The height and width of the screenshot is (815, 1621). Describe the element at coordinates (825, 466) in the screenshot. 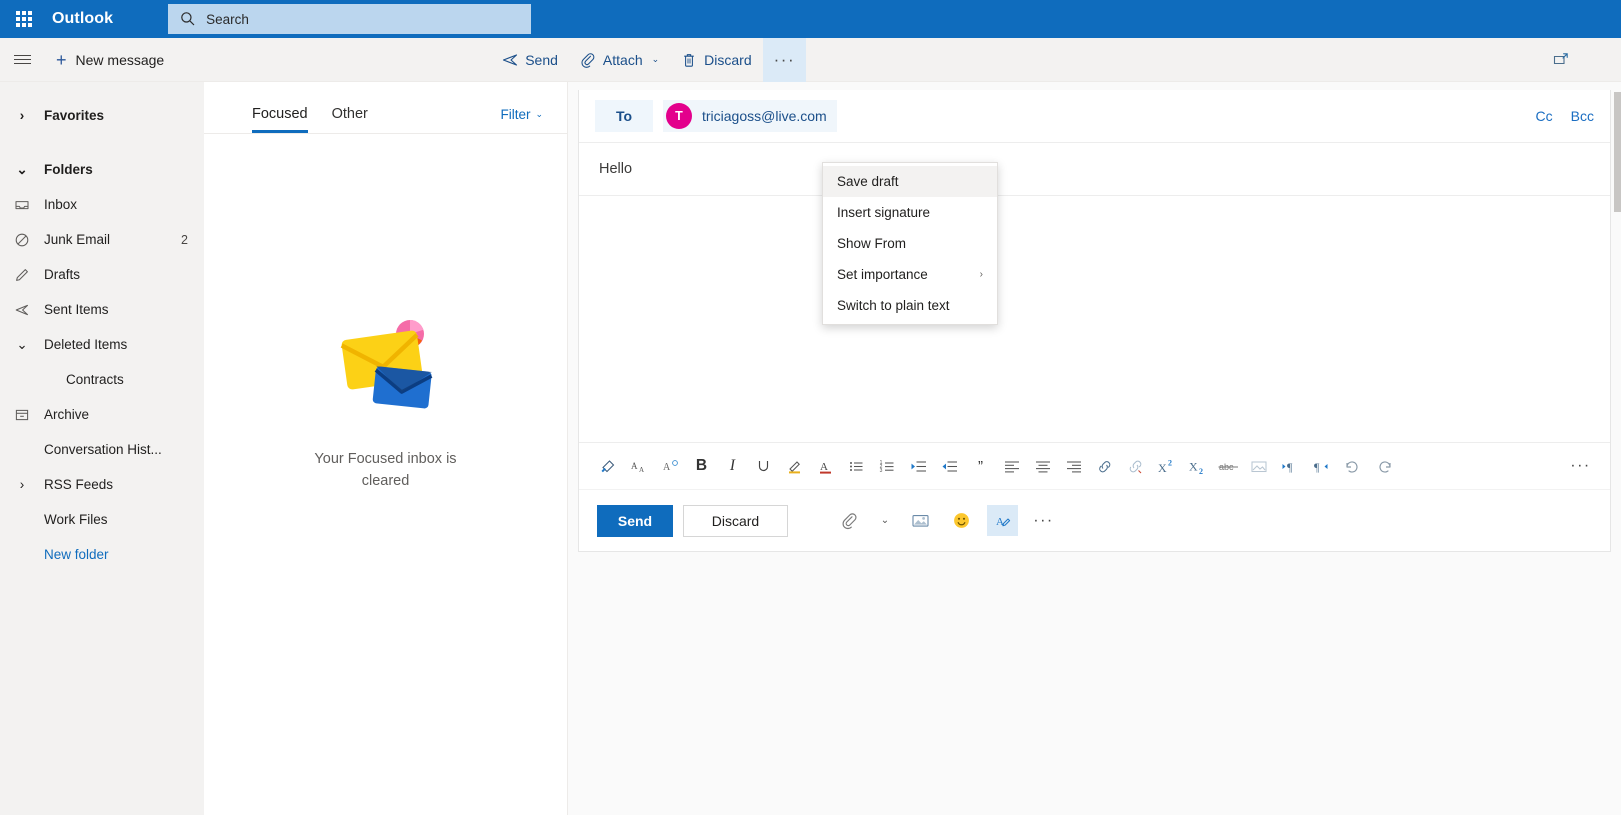

I see `font-color-button: A` at that location.